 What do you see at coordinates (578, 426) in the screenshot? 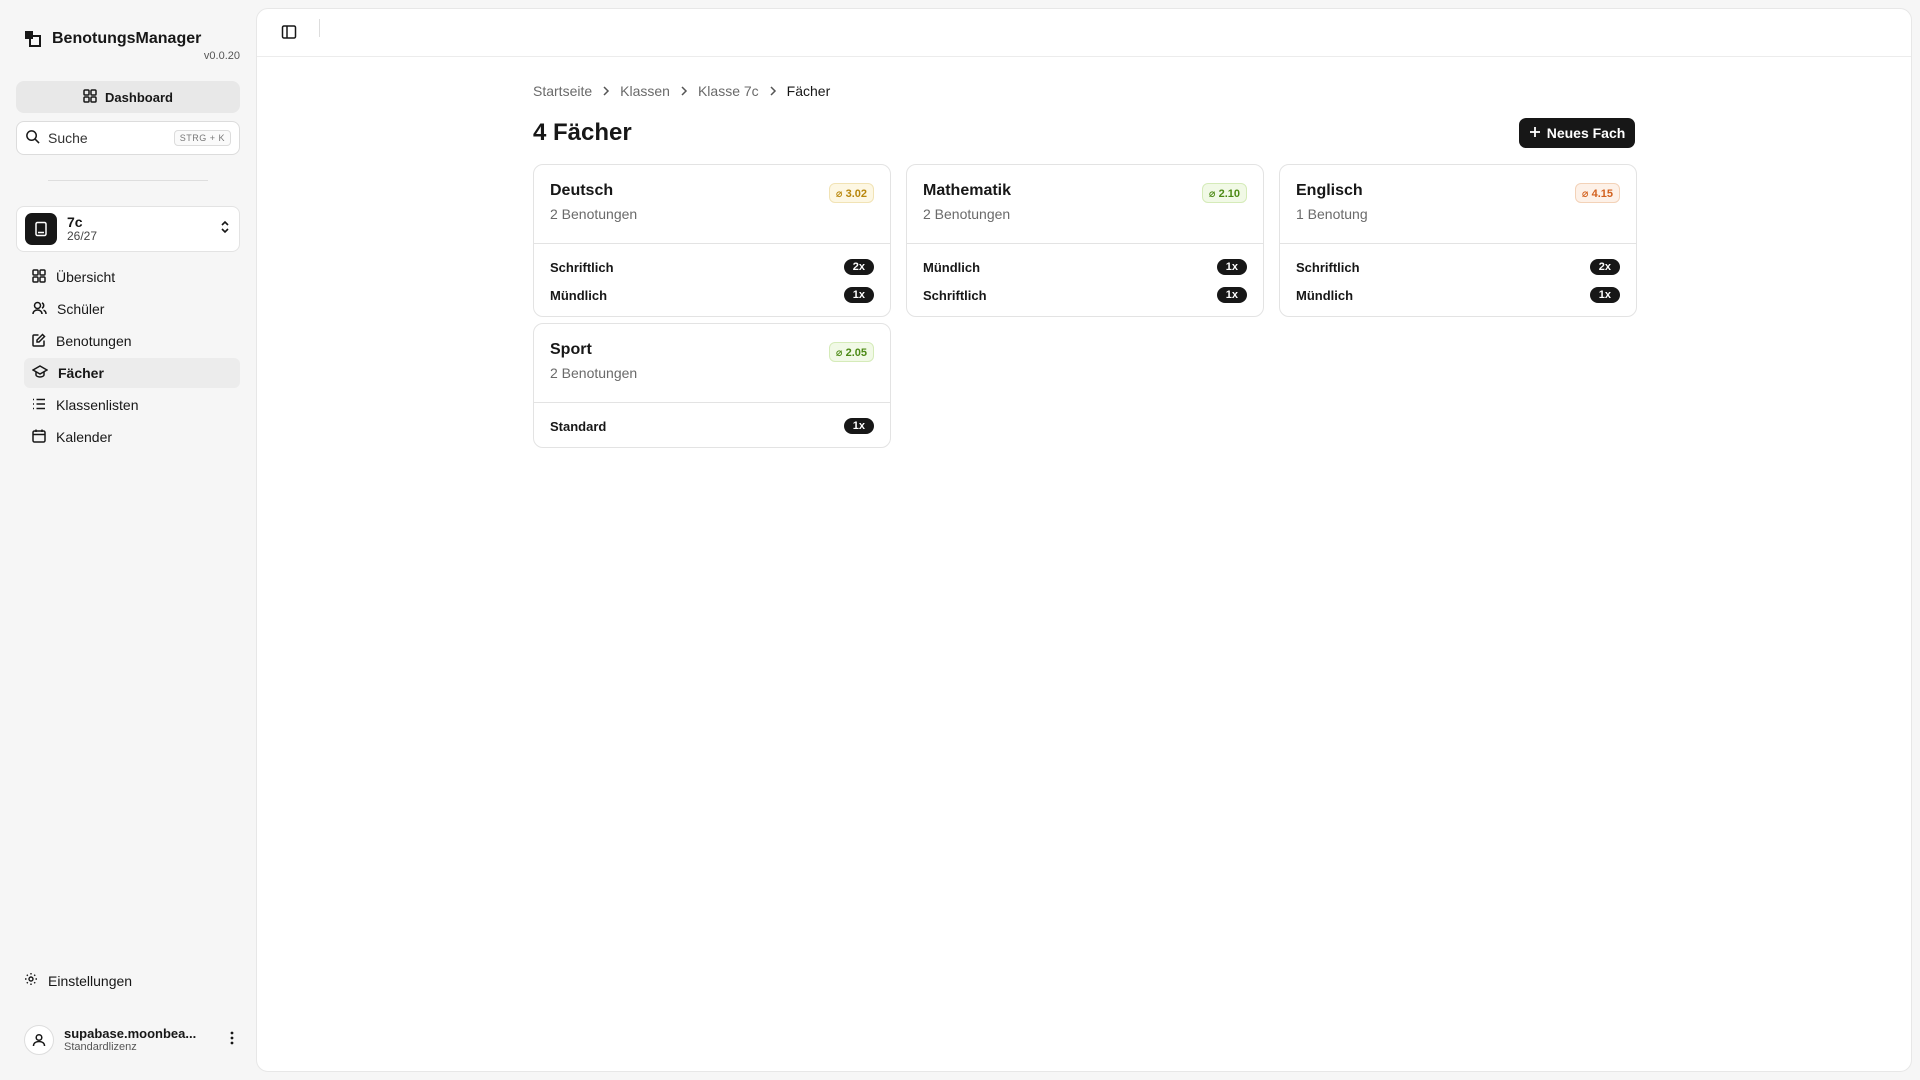
I see `grade-type-label: Standard` at bounding box center [578, 426].